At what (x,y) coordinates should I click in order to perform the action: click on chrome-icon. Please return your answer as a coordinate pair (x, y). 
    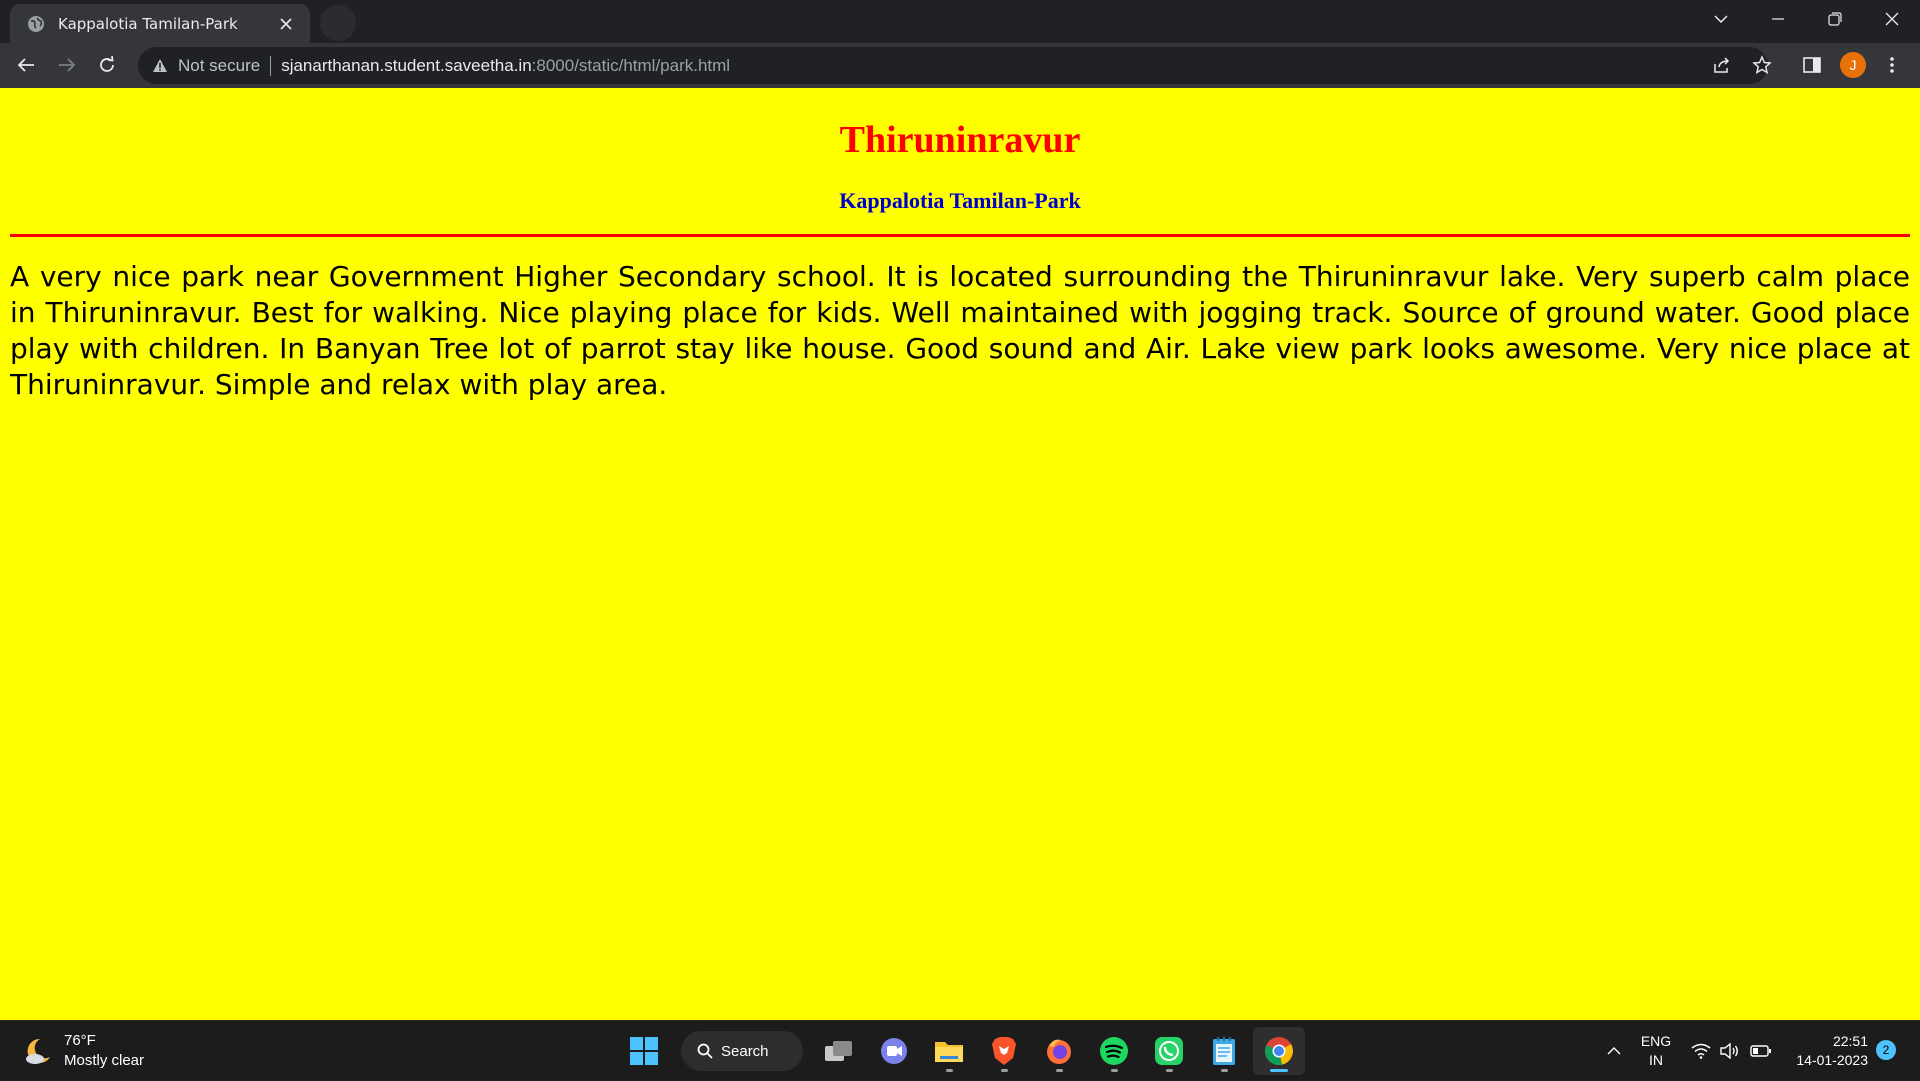
    Looking at the image, I should click on (1279, 1051).